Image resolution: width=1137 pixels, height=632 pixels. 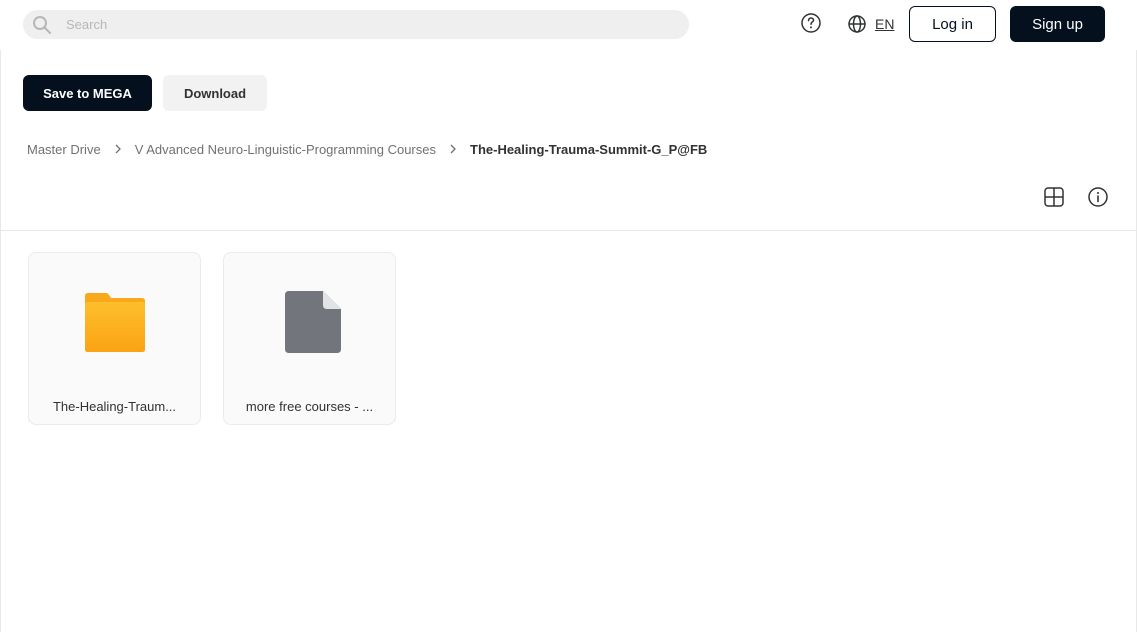 What do you see at coordinates (312, 322) in the screenshot?
I see `file-icon` at bounding box center [312, 322].